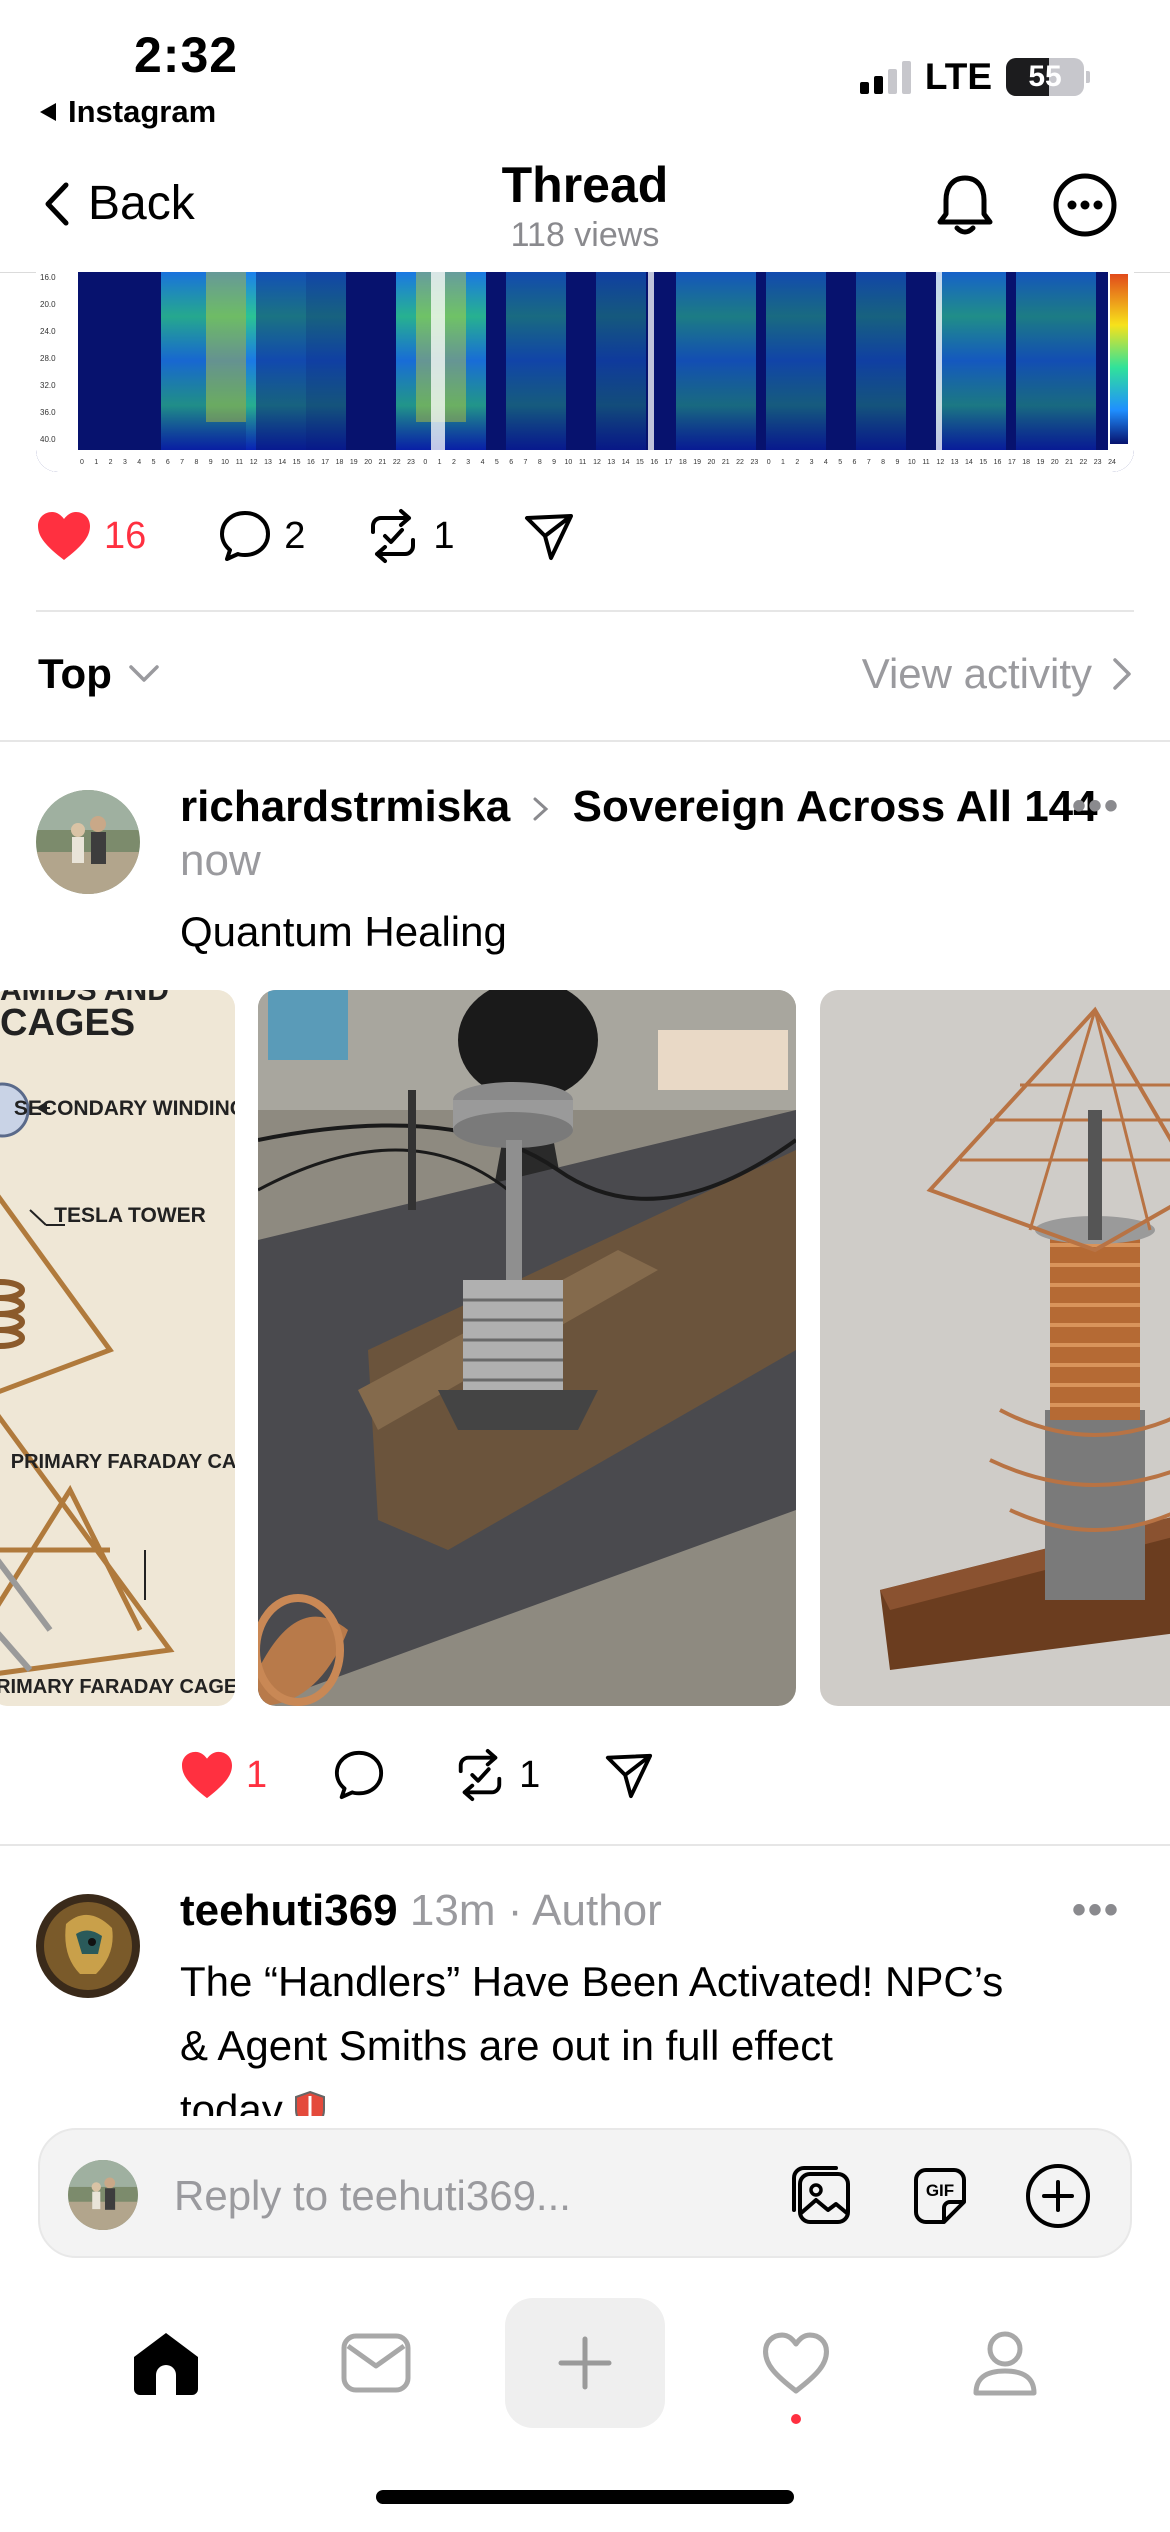  I want to click on spectrogram-x-tick: 24, so click(1112, 462).